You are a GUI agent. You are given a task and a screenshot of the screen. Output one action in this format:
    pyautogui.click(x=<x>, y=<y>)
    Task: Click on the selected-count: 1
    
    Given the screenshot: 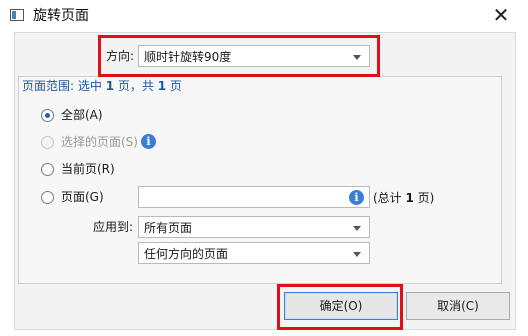 What is the action you would take?
    pyautogui.click(x=110, y=86)
    